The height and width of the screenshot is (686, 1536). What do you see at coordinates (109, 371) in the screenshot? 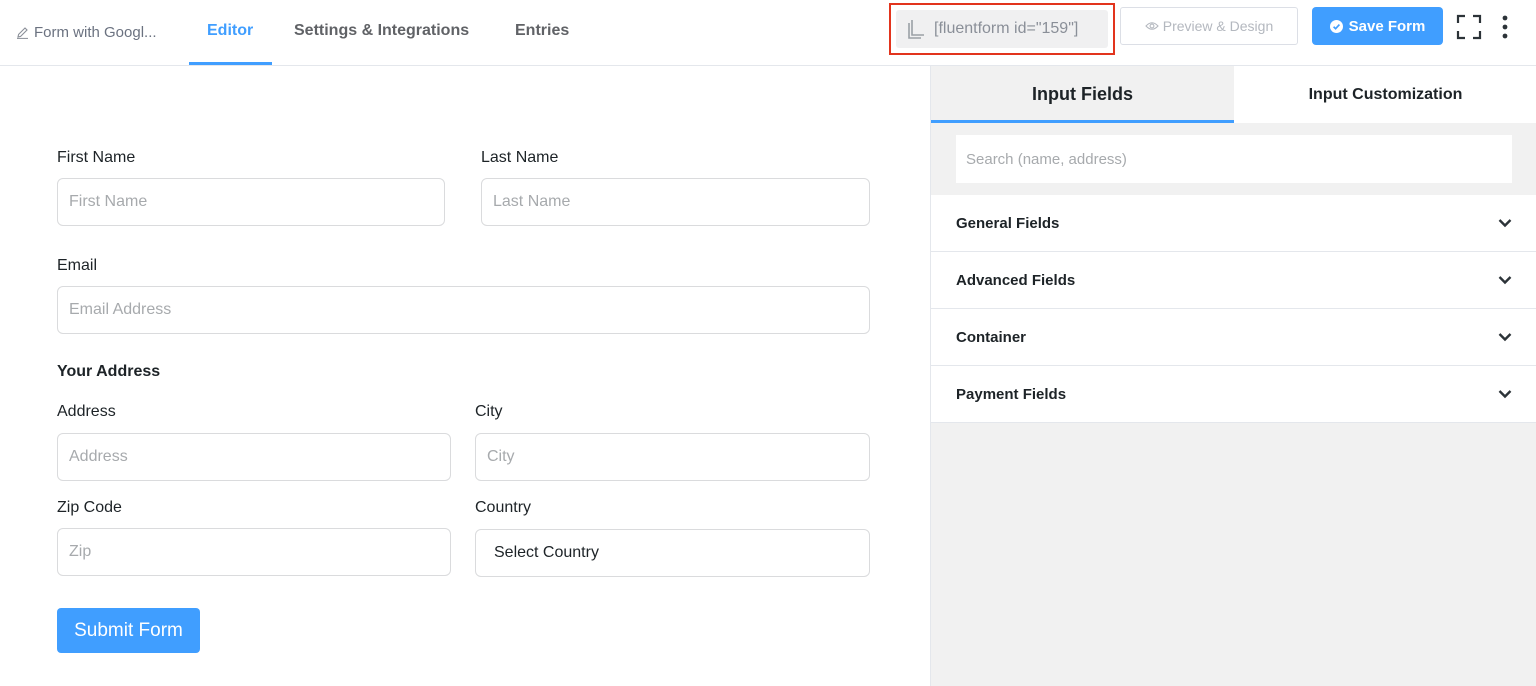
I see `address-section-title: Your Address` at bounding box center [109, 371].